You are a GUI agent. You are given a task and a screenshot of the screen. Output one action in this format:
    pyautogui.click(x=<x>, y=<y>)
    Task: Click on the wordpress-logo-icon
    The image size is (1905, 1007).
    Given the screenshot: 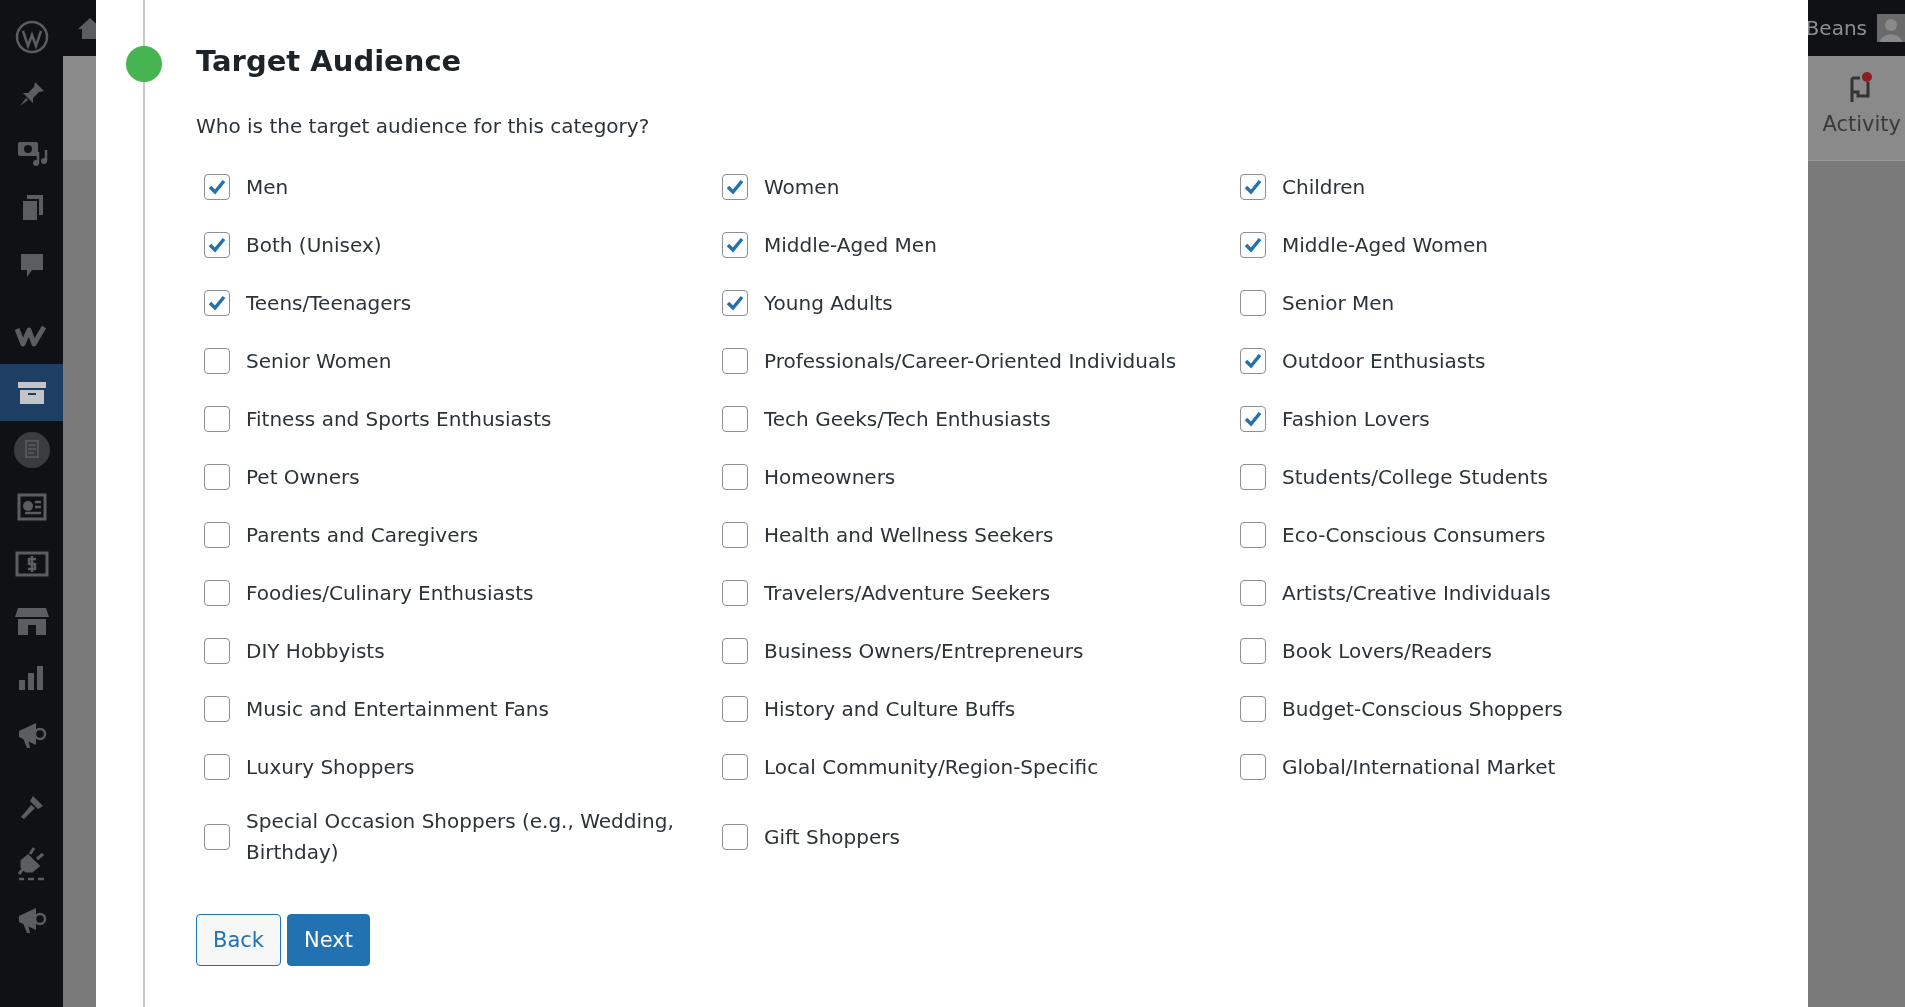 What is the action you would take?
    pyautogui.click(x=31, y=36)
    